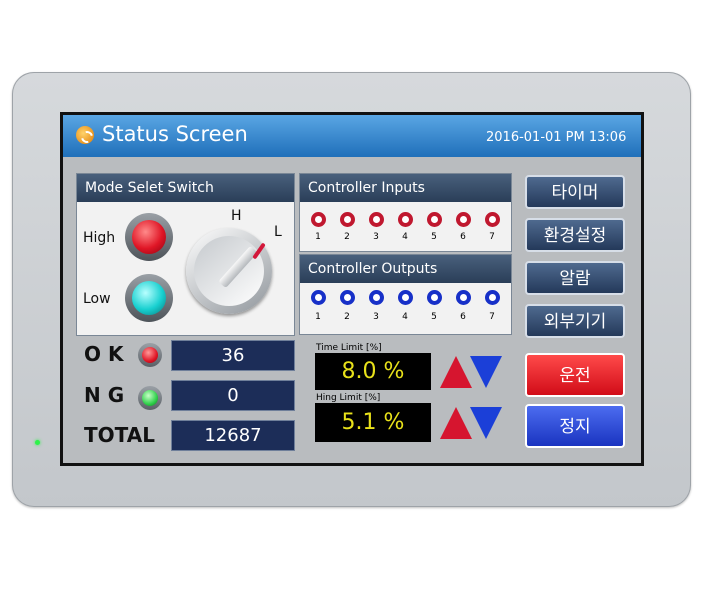 The height and width of the screenshot is (595, 710). What do you see at coordinates (278, 232) in the screenshot?
I see `knob-l-label: L` at bounding box center [278, 232].